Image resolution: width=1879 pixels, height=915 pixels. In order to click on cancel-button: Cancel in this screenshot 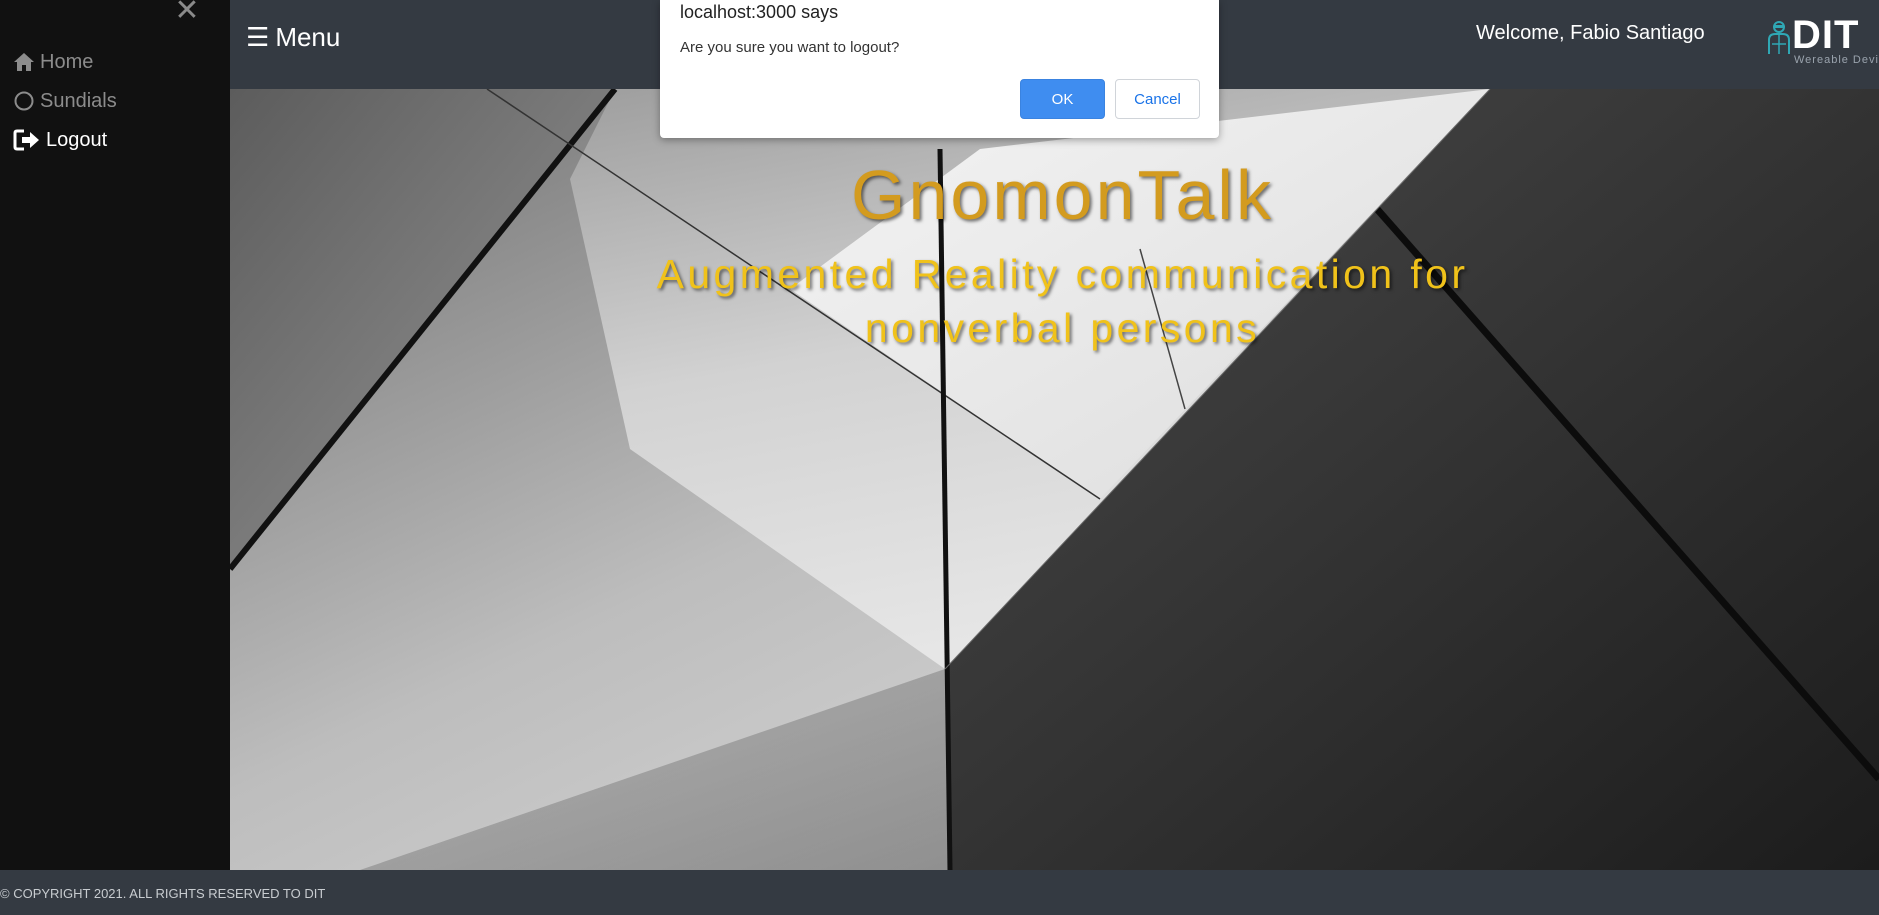, I will do `click(1157, 99)`.